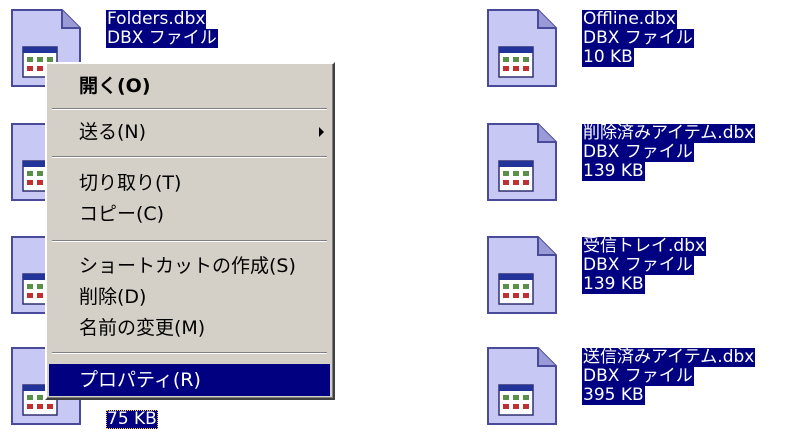 The width and height of the screenshot is (794, 439). I want to click on file-label: 削除済みアイテム.dbx DBX ファイル 139 KB, so click(669, 152).